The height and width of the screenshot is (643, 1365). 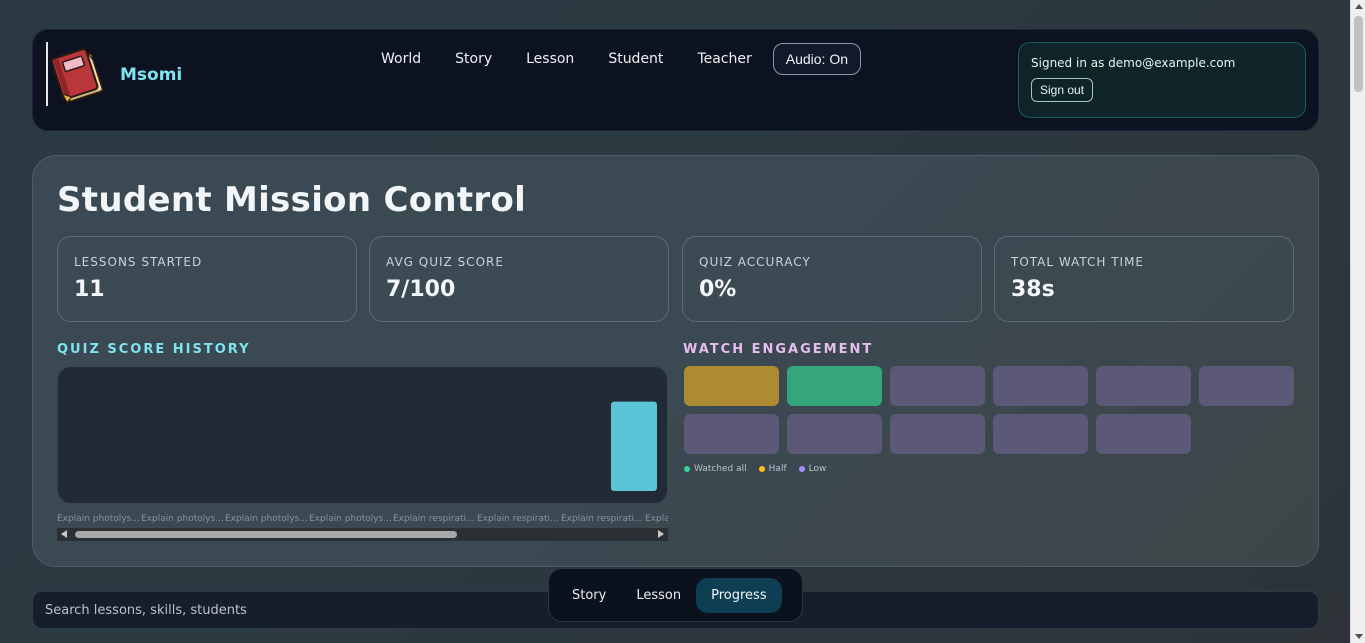 I want to click on stat-card-total-watch-time: TOTAL WATCH TIME 38s, so click(x=1144, y=279).